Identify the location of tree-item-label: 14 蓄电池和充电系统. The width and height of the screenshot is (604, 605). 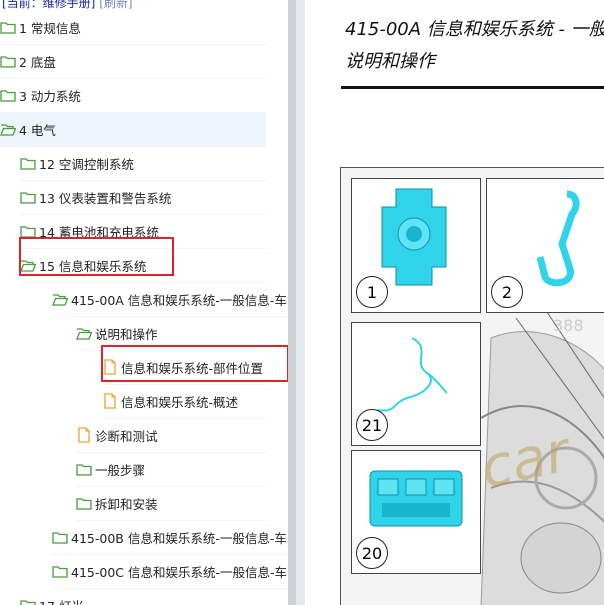
(99, 232).